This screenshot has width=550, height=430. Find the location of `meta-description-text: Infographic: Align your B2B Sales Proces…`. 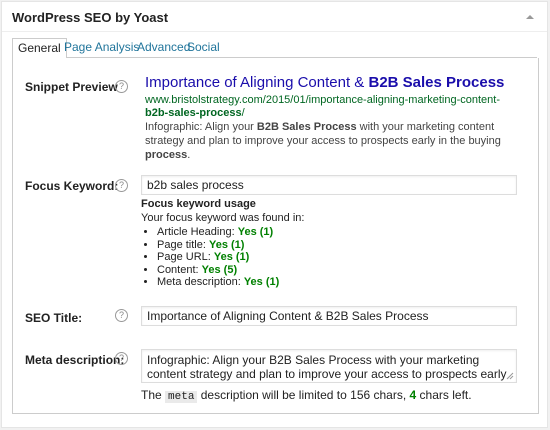

meta-description-text: Infographic: Align your B2B Sales Proces… is located at coordinates (327, 367).